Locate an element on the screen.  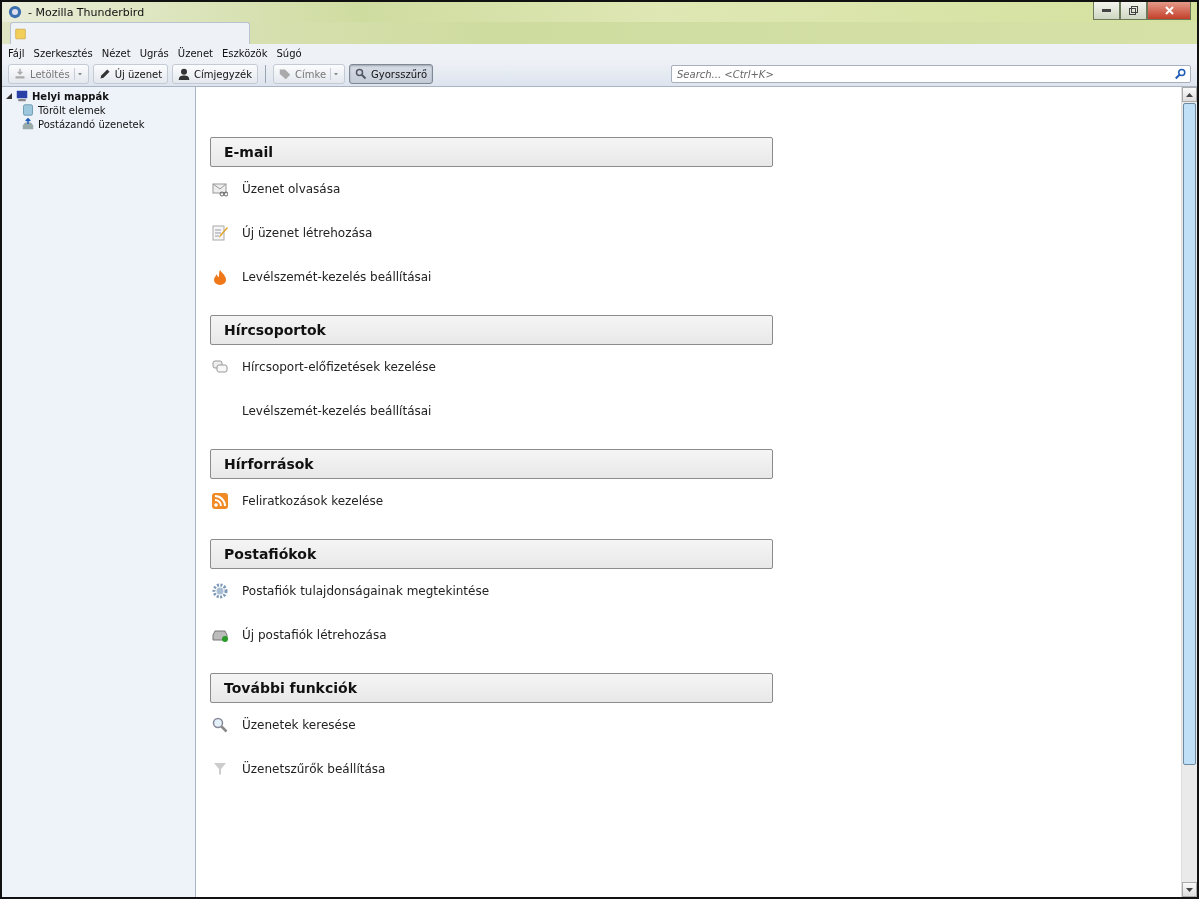
menu-item: Üzenet is located at coordinates (195, 53).